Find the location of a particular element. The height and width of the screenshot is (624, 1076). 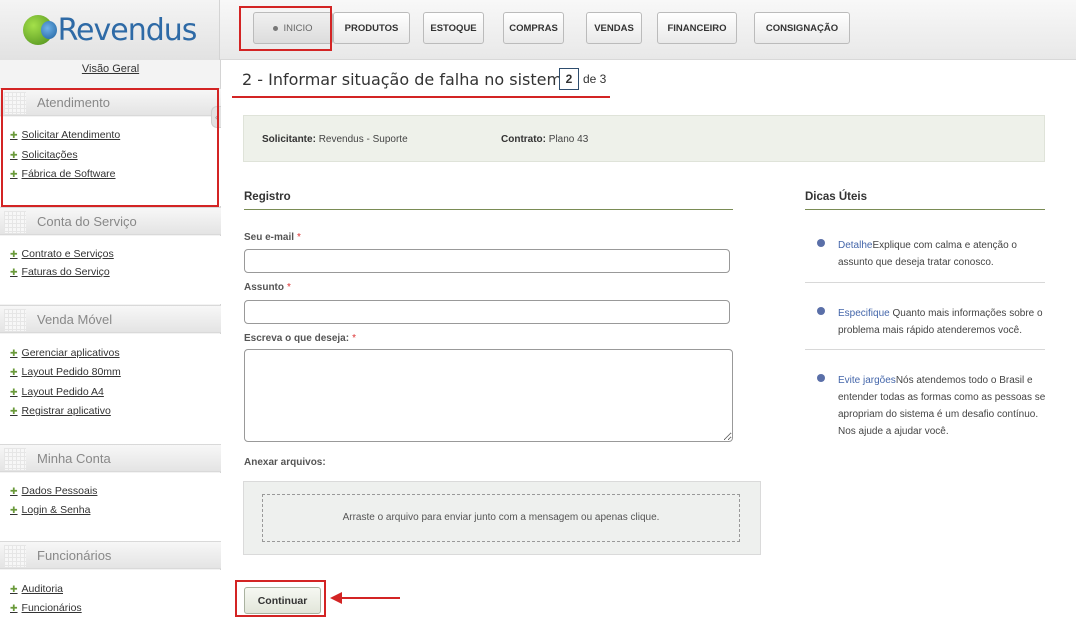

sidebar-link-label: Contrato e Serviços is located at coordinates (67, 254).